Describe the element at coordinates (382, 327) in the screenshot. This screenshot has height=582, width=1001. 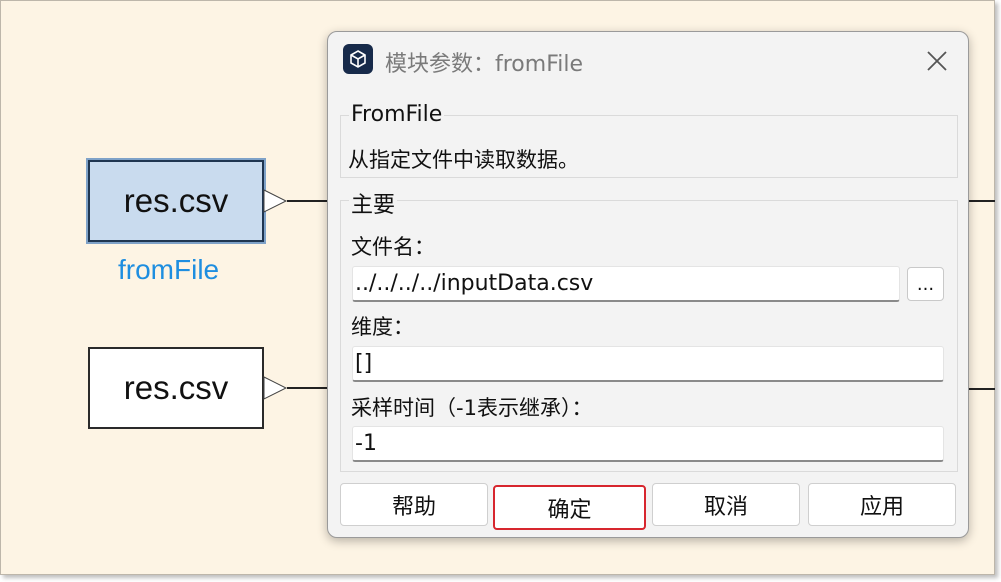
I see `dimension-label: 维度：` at that location.